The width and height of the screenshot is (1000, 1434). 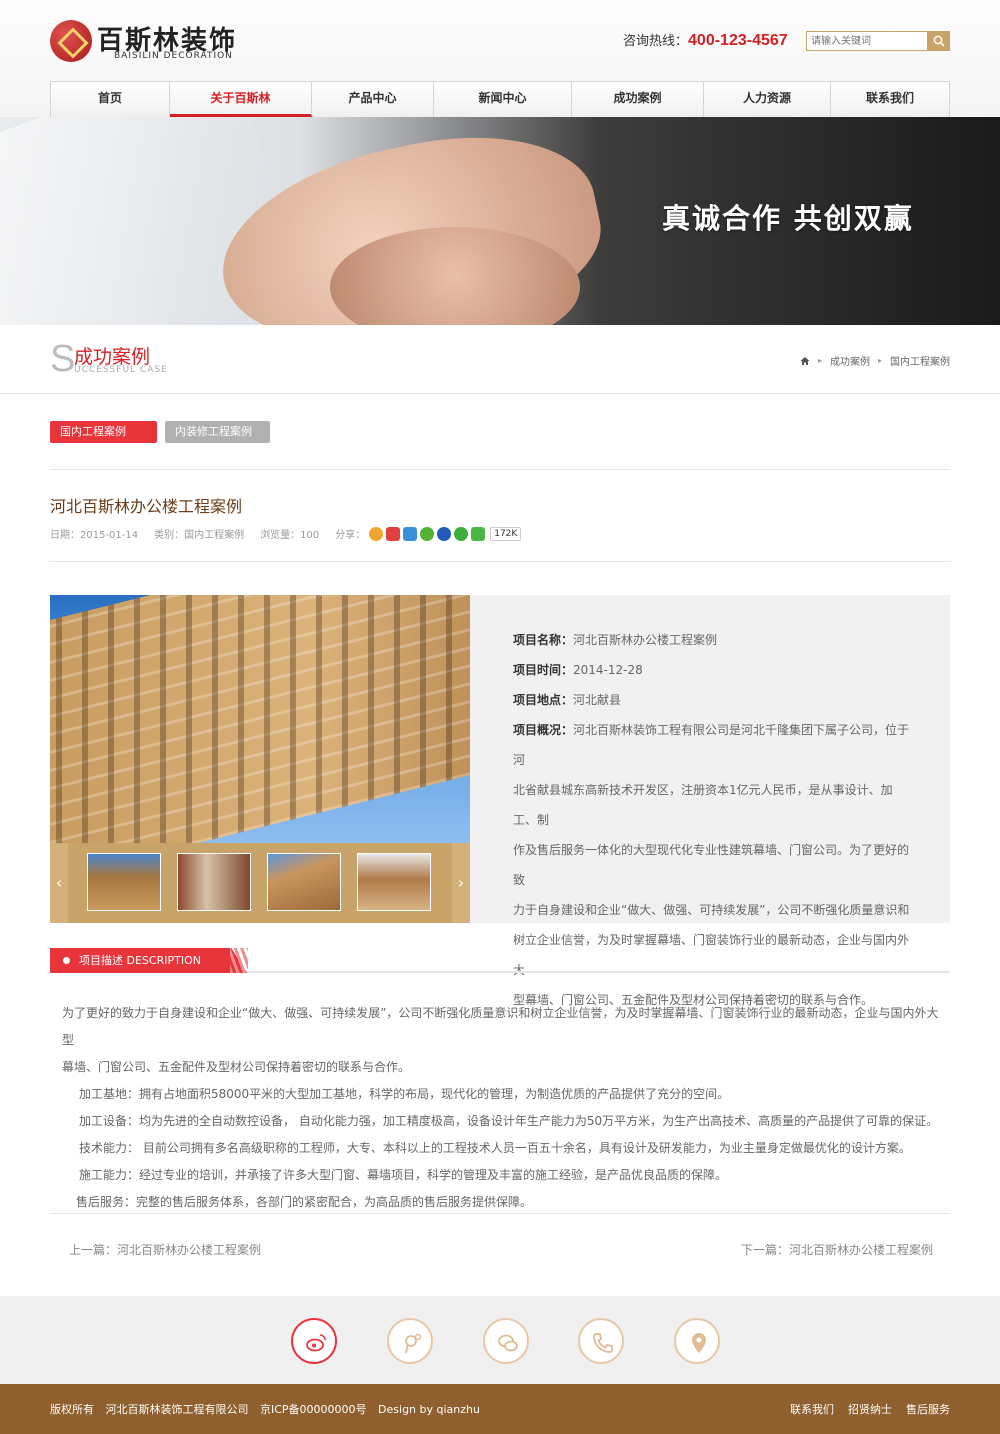 What do you see at coordinates (500, 221) in the screenshot?
I see `hero-banner: 真诚合作 共创双赢` at bounding box center [500, 221].